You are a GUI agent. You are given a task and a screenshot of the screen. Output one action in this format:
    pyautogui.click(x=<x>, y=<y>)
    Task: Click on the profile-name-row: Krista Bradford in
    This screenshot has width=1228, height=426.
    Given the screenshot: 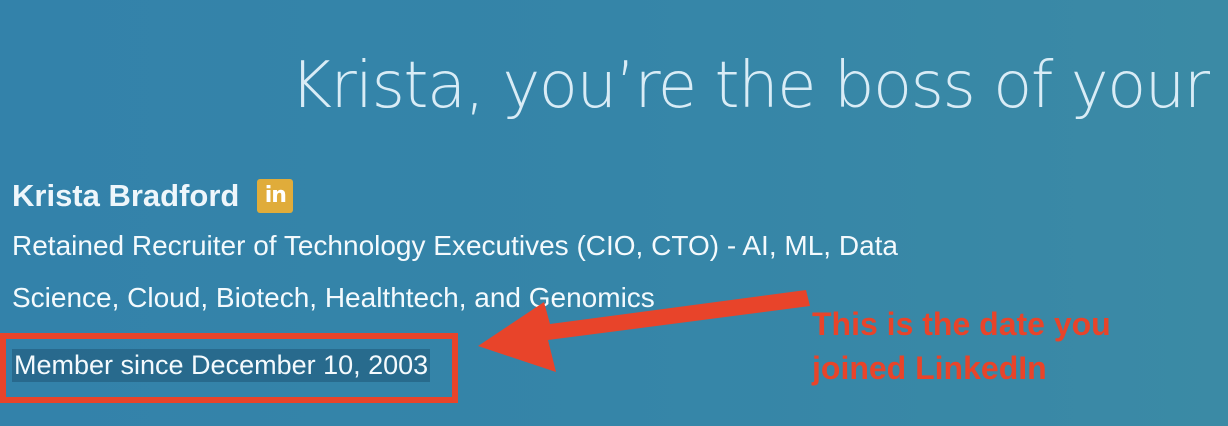 What is the action you would take?
    pyautogui.click(x=153, y=196)
    